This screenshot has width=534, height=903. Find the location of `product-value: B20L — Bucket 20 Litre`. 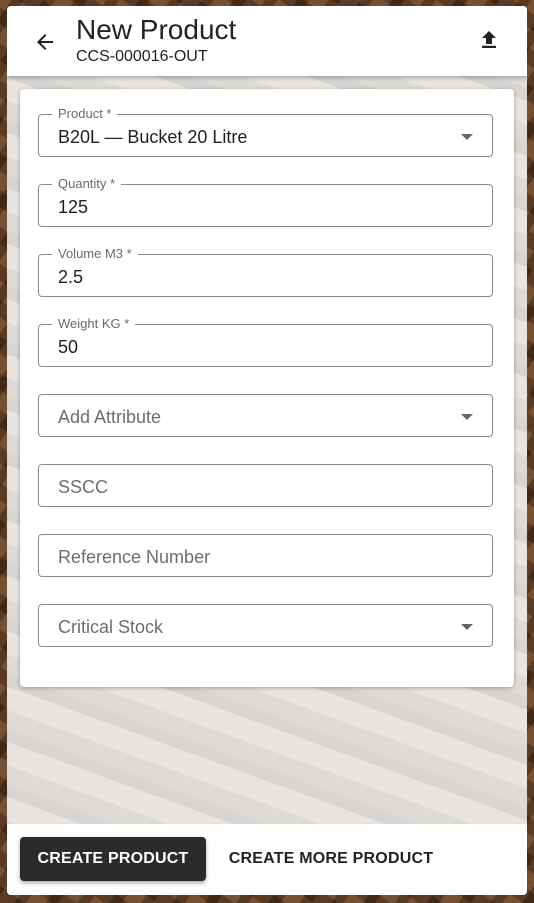

product-value: B20L — Bucket 20 Litre is located at coordinates (153, 137).